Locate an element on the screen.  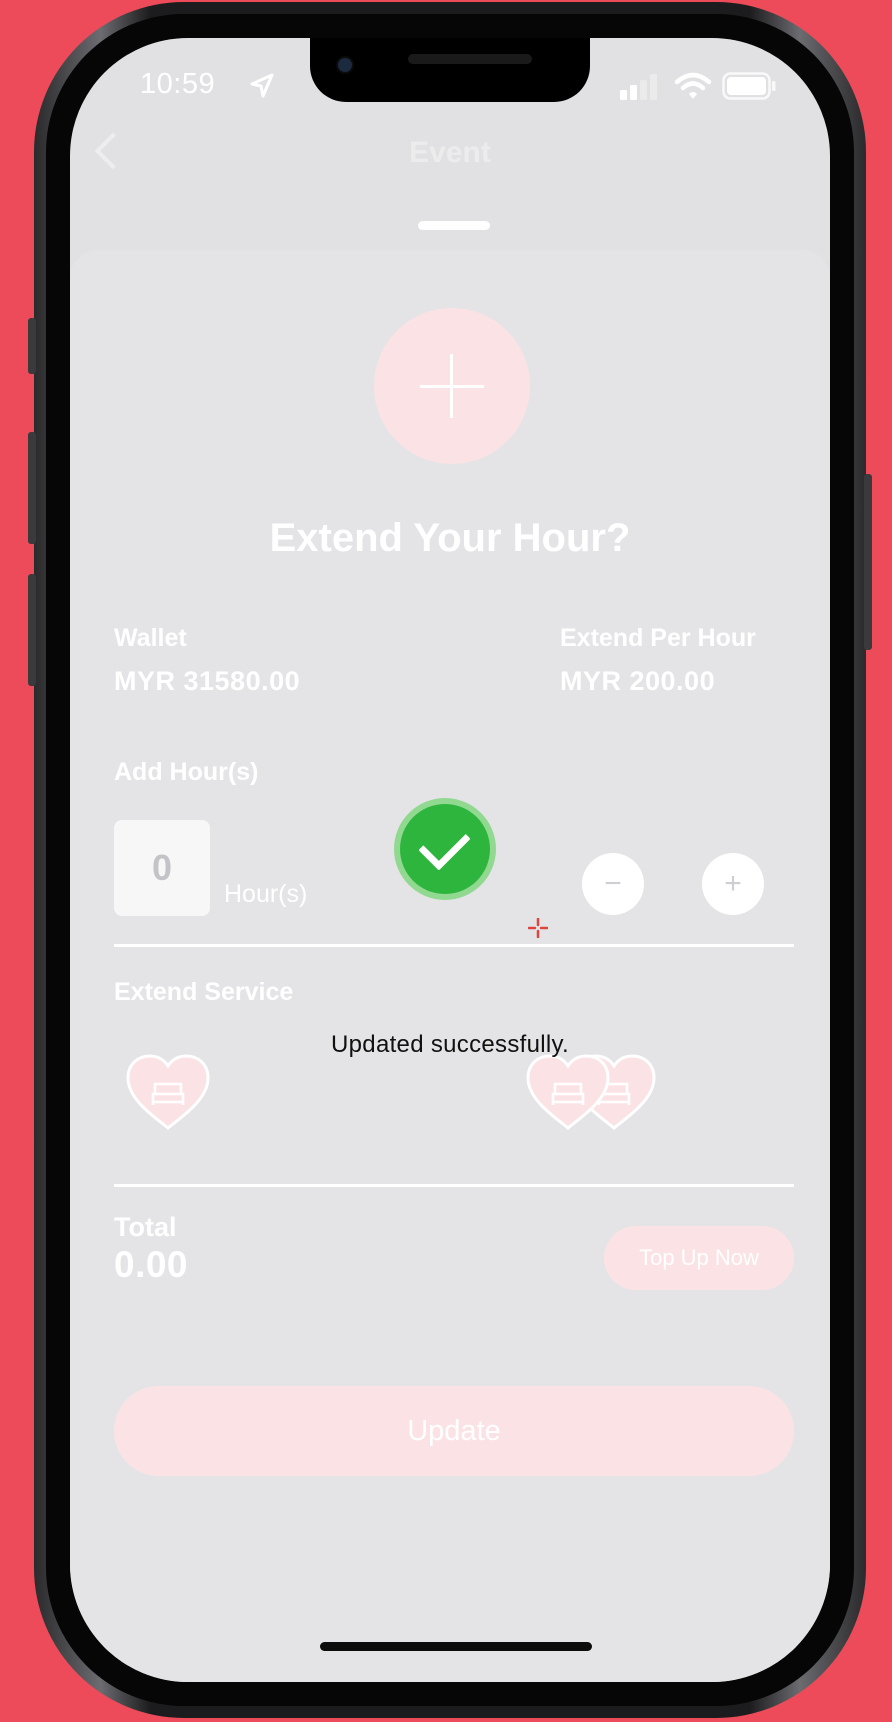
home-indicator is located at coordinates (456, 1646).